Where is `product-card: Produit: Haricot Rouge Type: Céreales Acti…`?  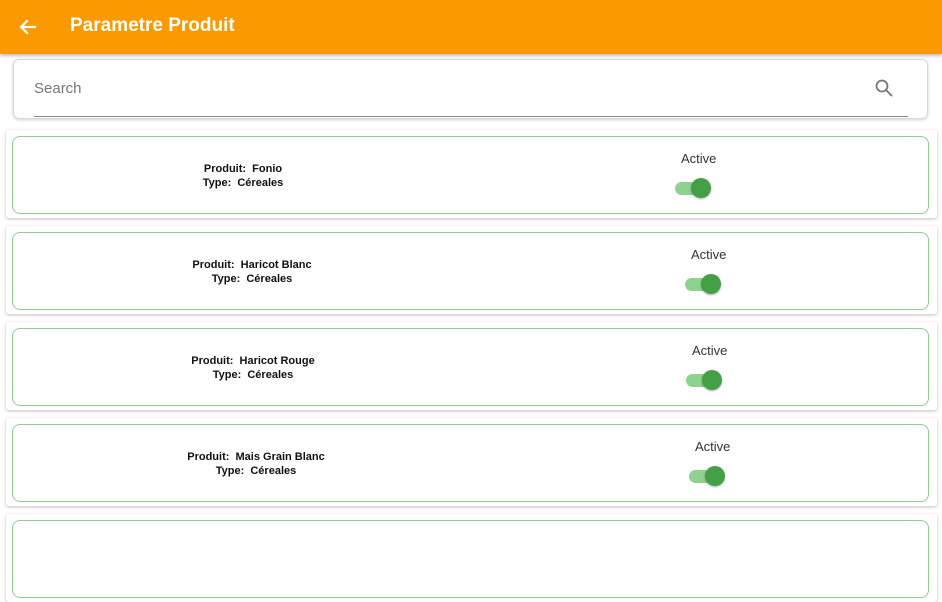
product-card: Produit: Haricot Rouge Type: Céreales Acti… is located at coordinates (471, 366).